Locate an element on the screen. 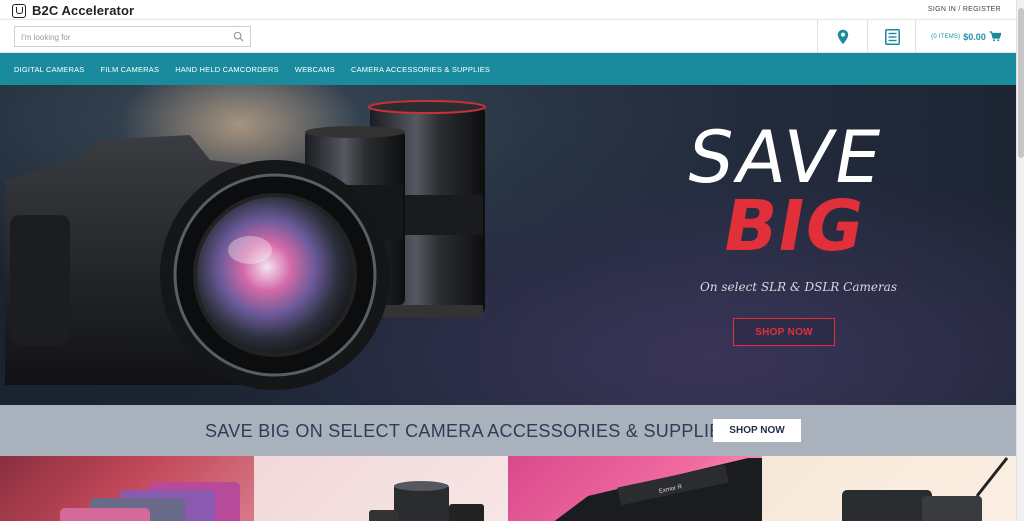 Image resolution: width=1024 pixels, height=521 pixels. top-bar: B2C Accelerator SIGN IN / REGISTER is located at coordinates (508, 10).